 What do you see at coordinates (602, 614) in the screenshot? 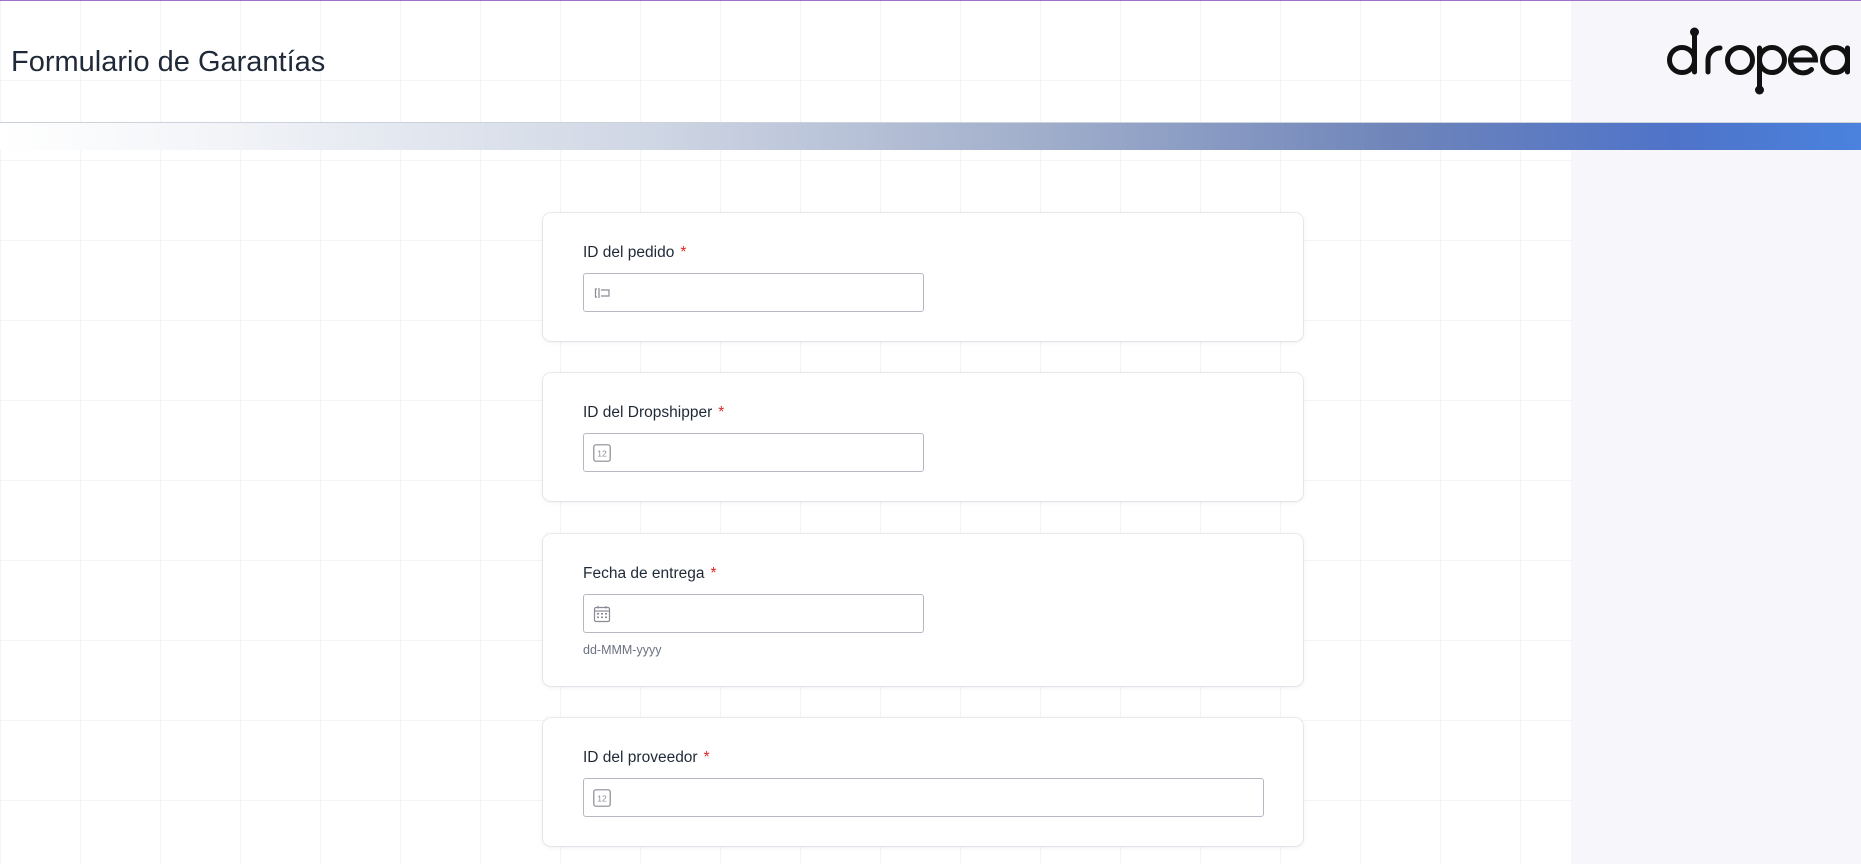
I see `calendar-icon` at bounding box center [602, 614].